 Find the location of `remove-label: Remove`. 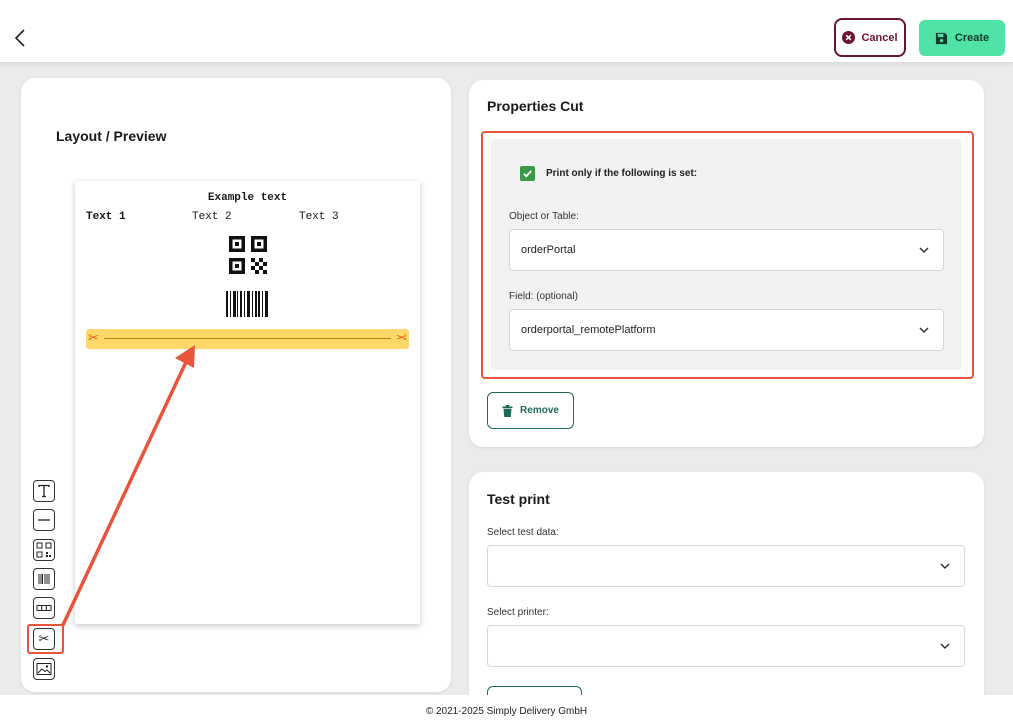

remove-label: Remove is located at coordinates (539, 410).